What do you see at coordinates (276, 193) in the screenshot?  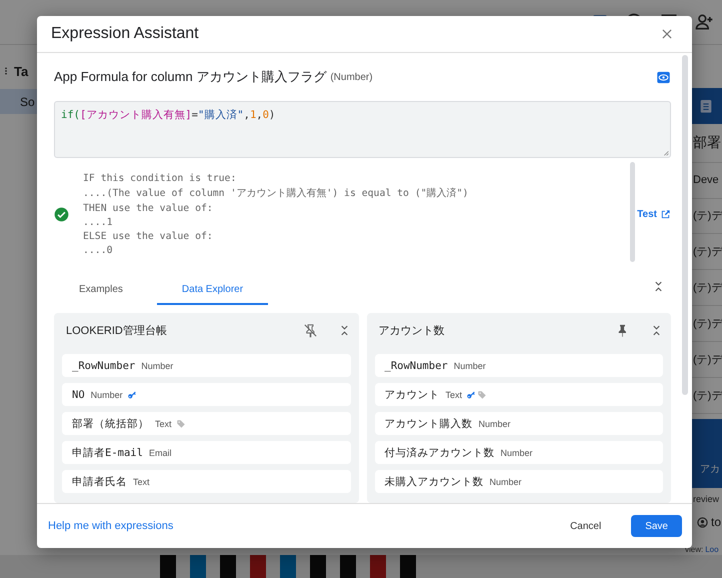 I see `explanation-line: ....(The value of column 'アカウント購入有無') is equal to ("購入済")` at bounding box center [276, 193].